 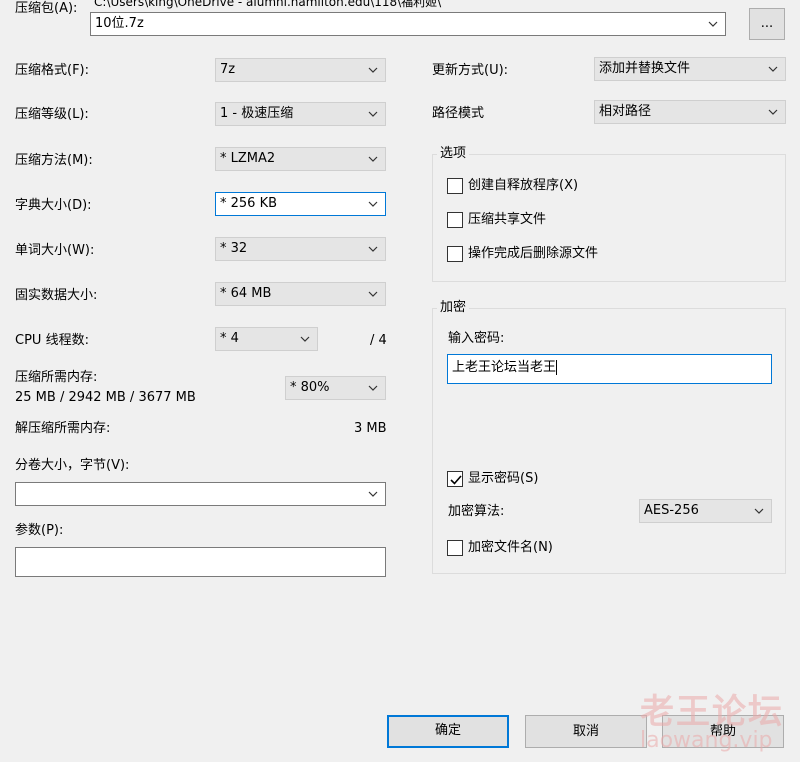 What do you see at coordinates (52, 340) in the screenshot?
I see `threads-label: CPU 线程数:` at bounding box center [52, 340].